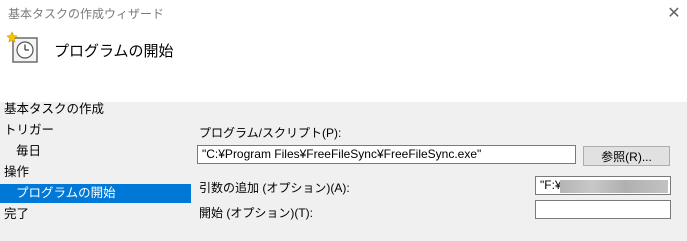  What do you see at coordinates (603, 209) in the screenshot?
I see `start-in-input` at bounding box center [603, 209].